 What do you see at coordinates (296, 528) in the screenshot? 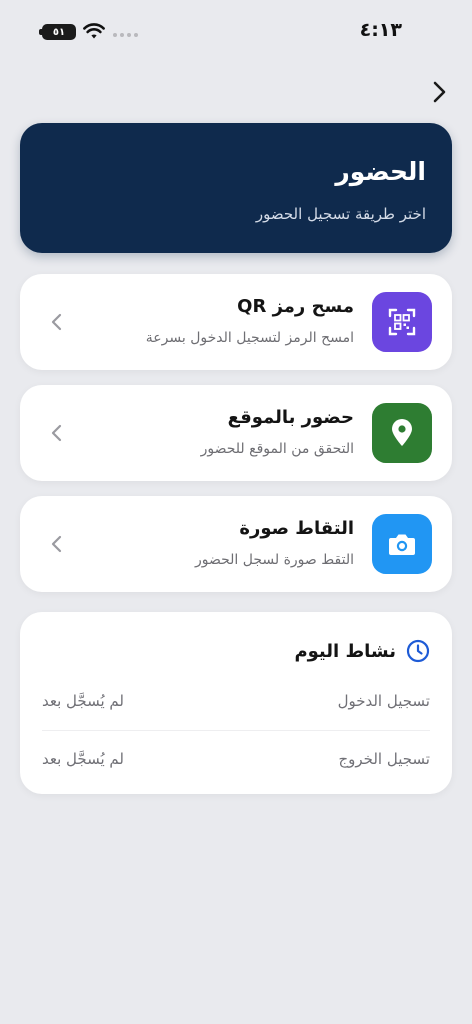
I see `option-title: التقاط صورة` at bounding box center [296, 528].